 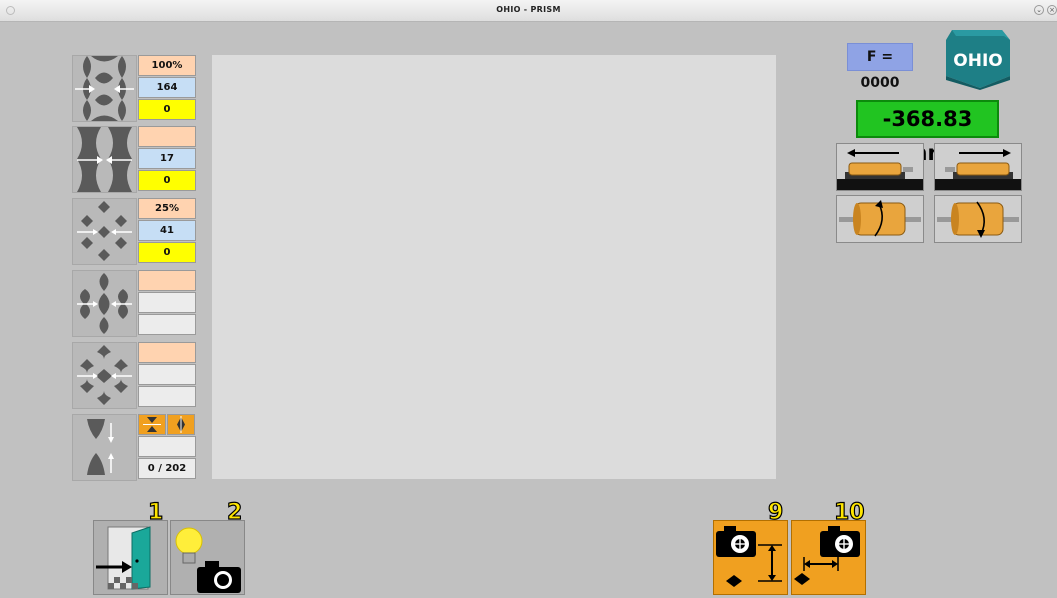 What do you see at coordinates (104, 159) in the screenshot?
I see `tool-2-icon` at bounding box center [104, 159].